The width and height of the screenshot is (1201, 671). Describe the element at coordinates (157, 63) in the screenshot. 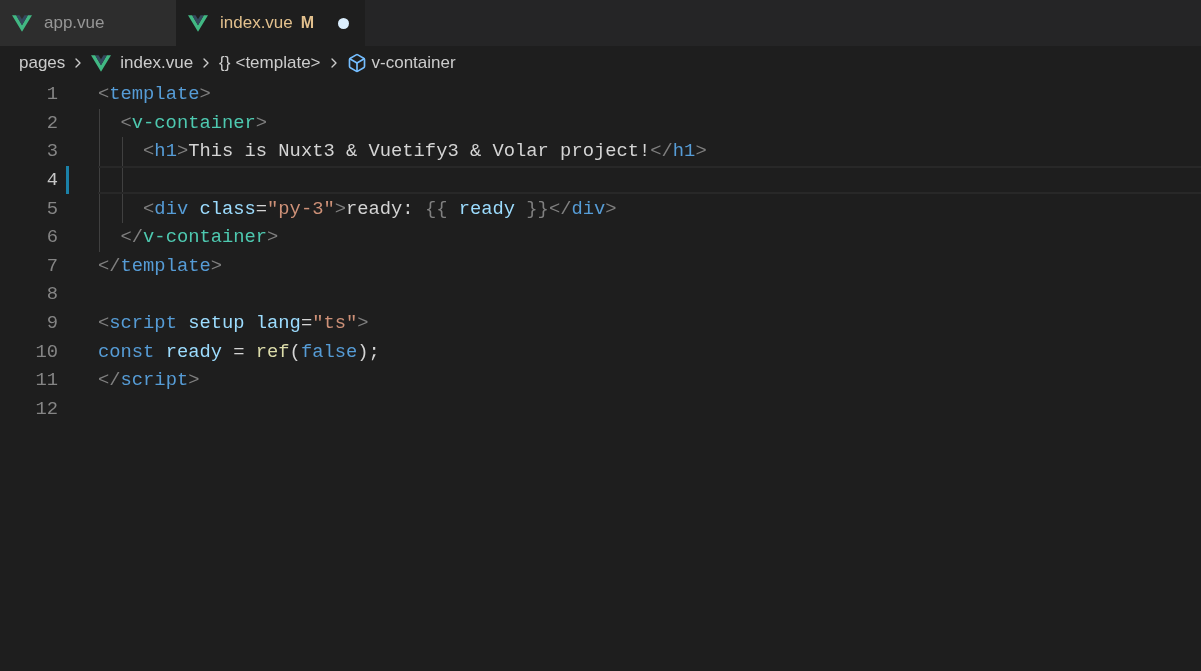

I see `breadcrumb-item: index.vue` at that location.